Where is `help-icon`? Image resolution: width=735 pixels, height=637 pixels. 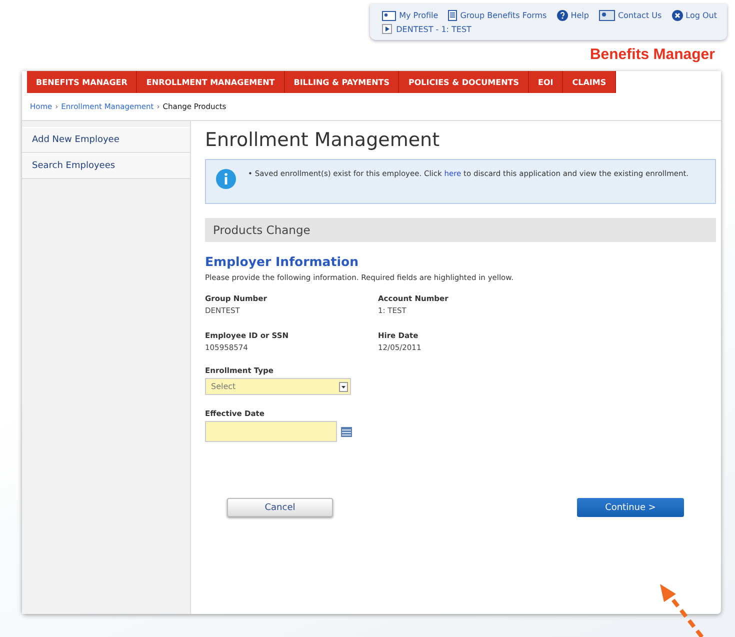
help-icon is located at coordinates (562, 15).